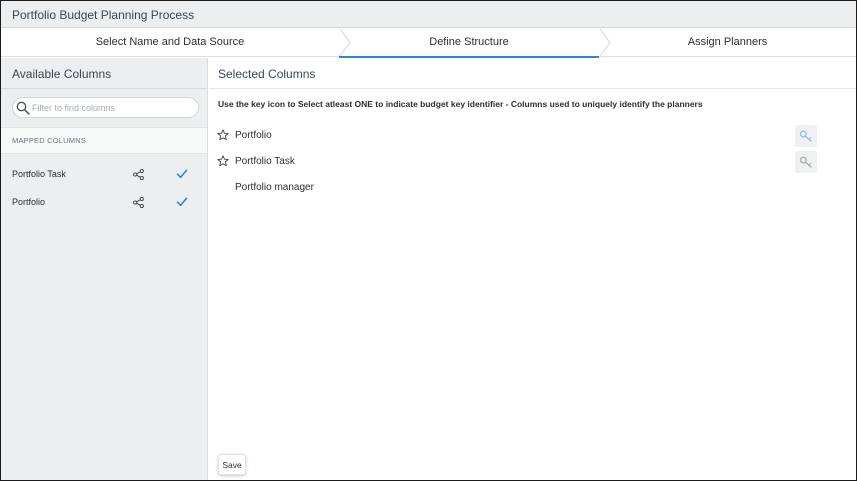  I want to click on title-bar: Portfolio Budget Planning Process, so click(428, 14).